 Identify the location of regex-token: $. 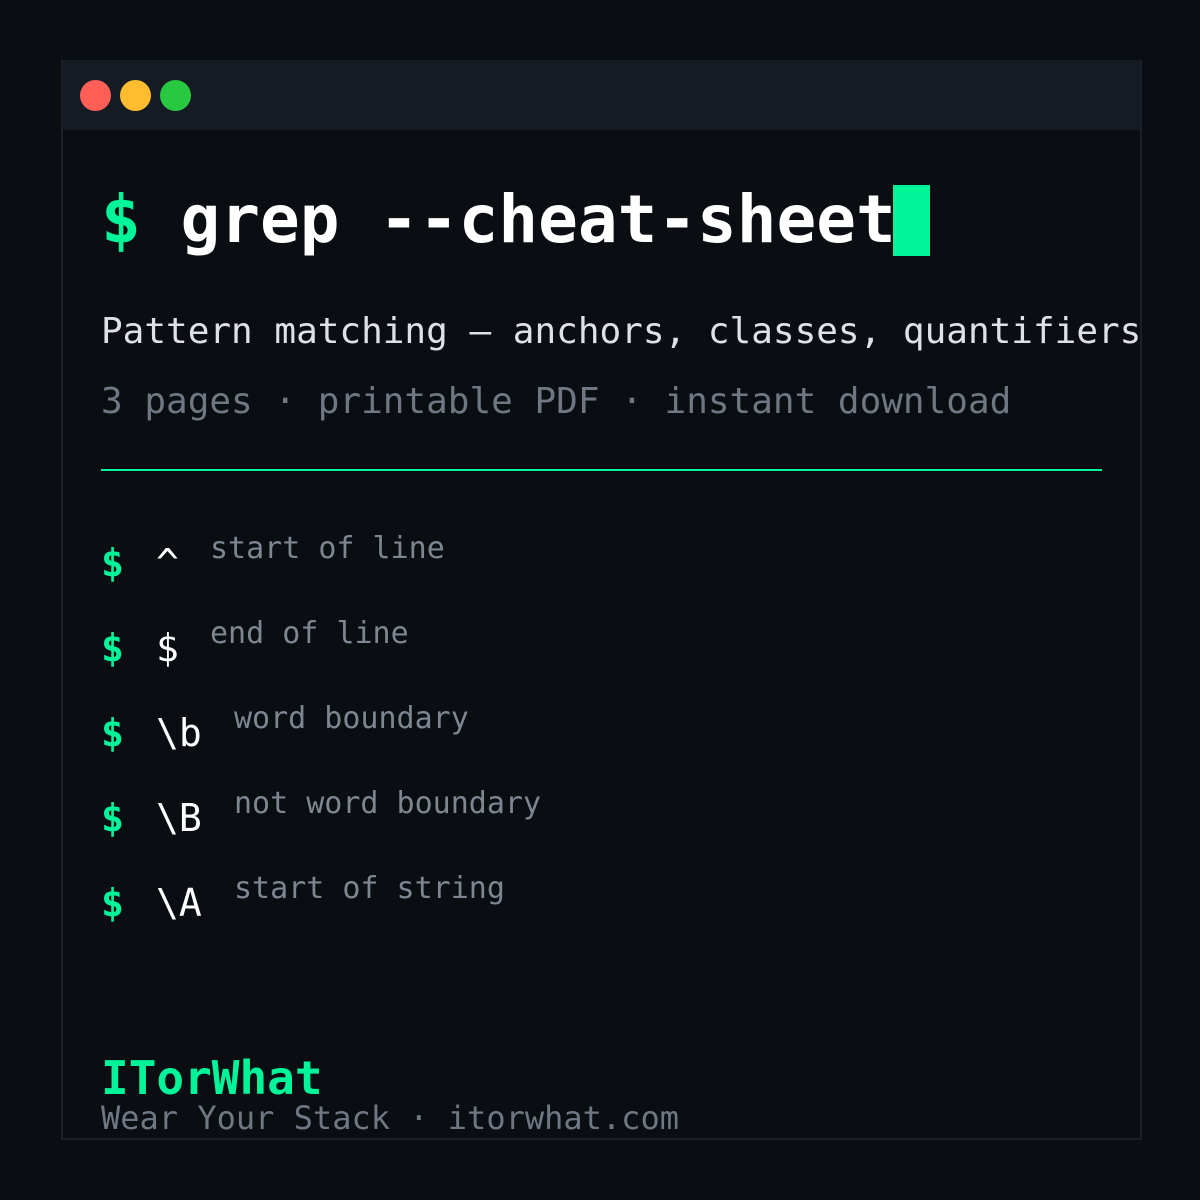
(167, 648).